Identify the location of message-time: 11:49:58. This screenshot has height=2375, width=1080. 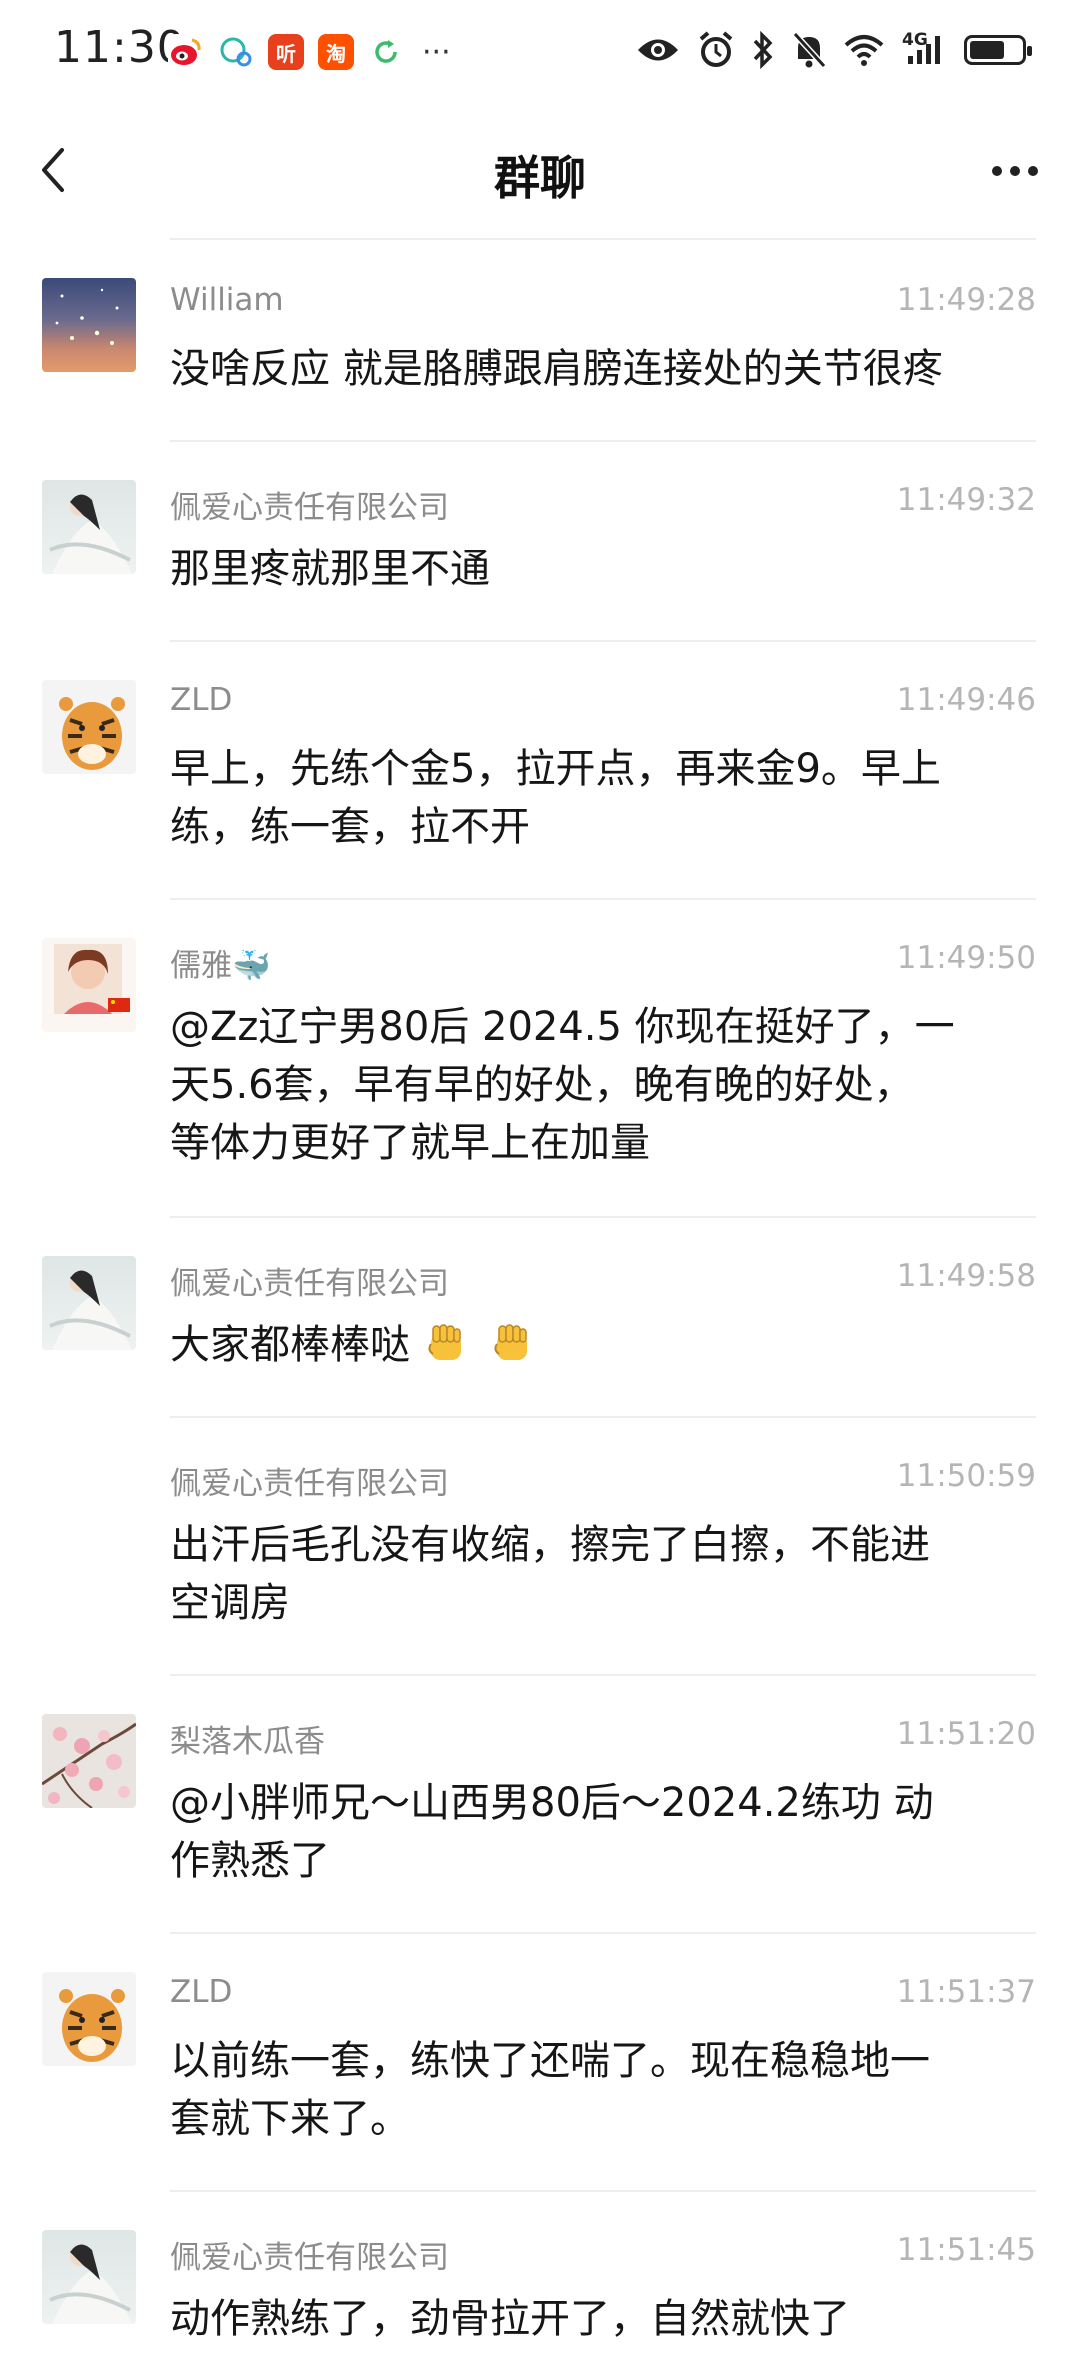
(966, 1276).